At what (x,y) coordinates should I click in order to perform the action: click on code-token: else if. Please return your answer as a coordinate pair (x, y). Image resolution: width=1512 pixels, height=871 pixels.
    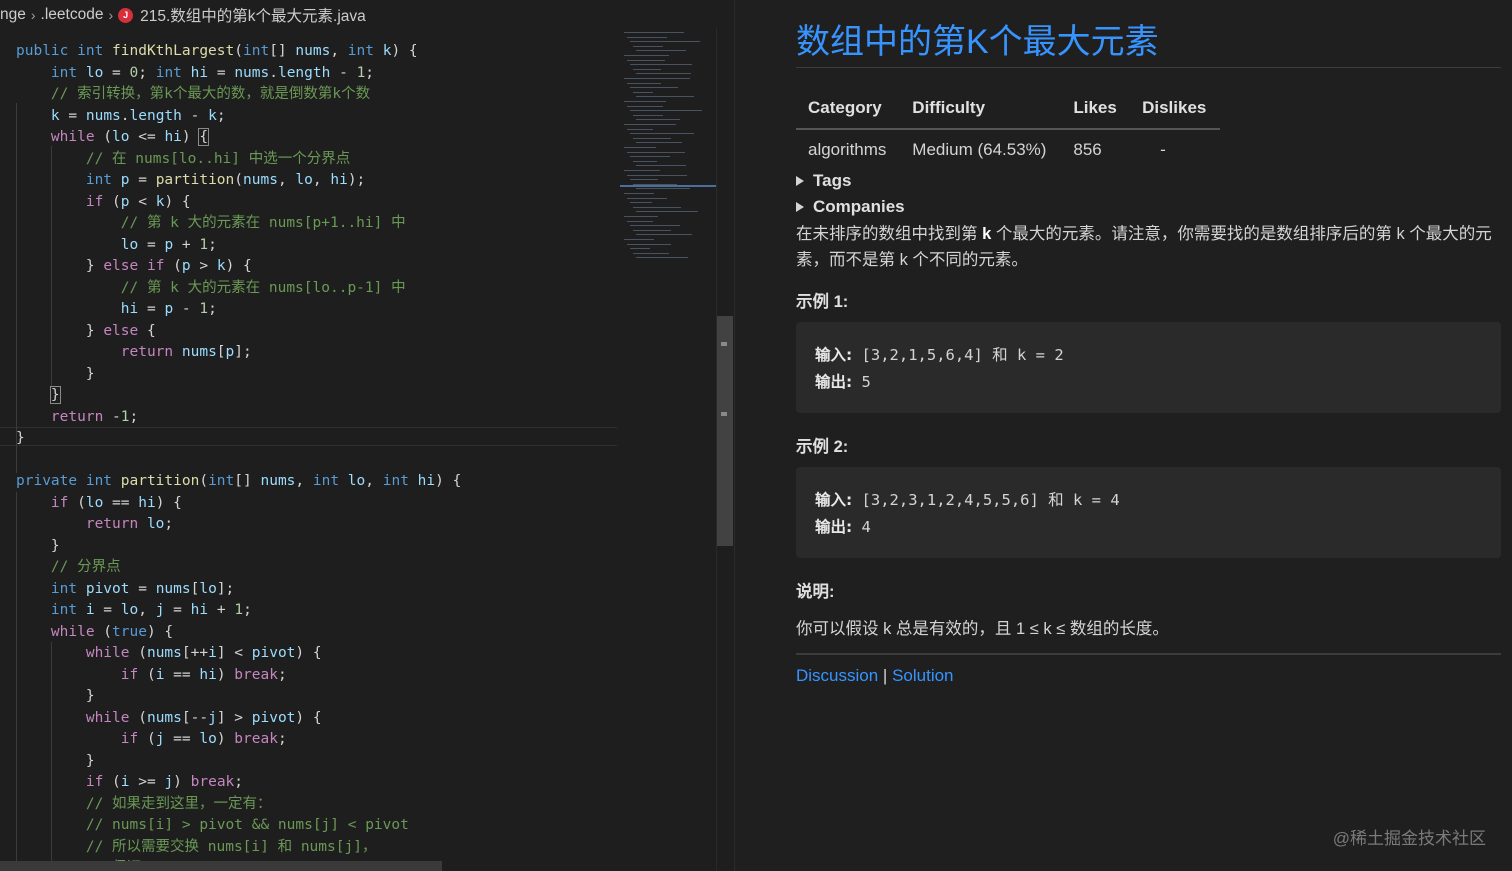
    Looking at the image, I should click on (134, 266).